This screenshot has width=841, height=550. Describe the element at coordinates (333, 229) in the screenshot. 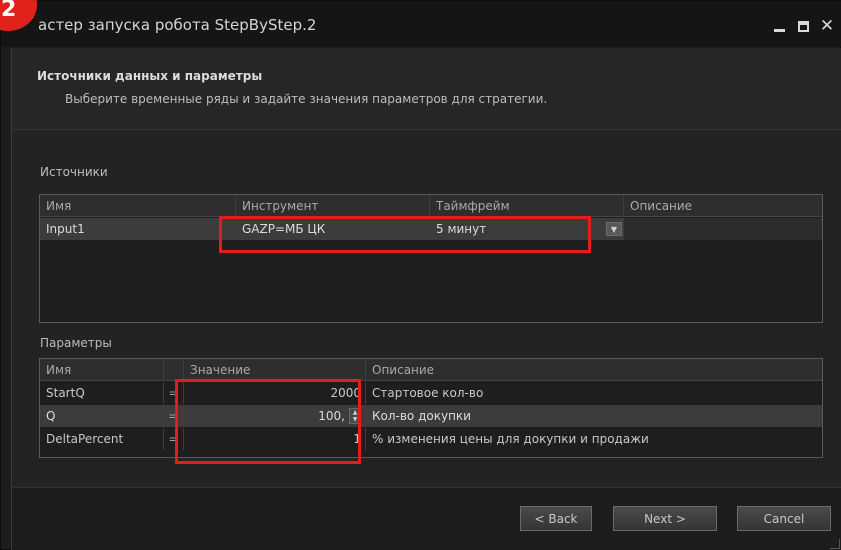

I see `instrument-cell: GAZP=МБ ЦК` at that location.